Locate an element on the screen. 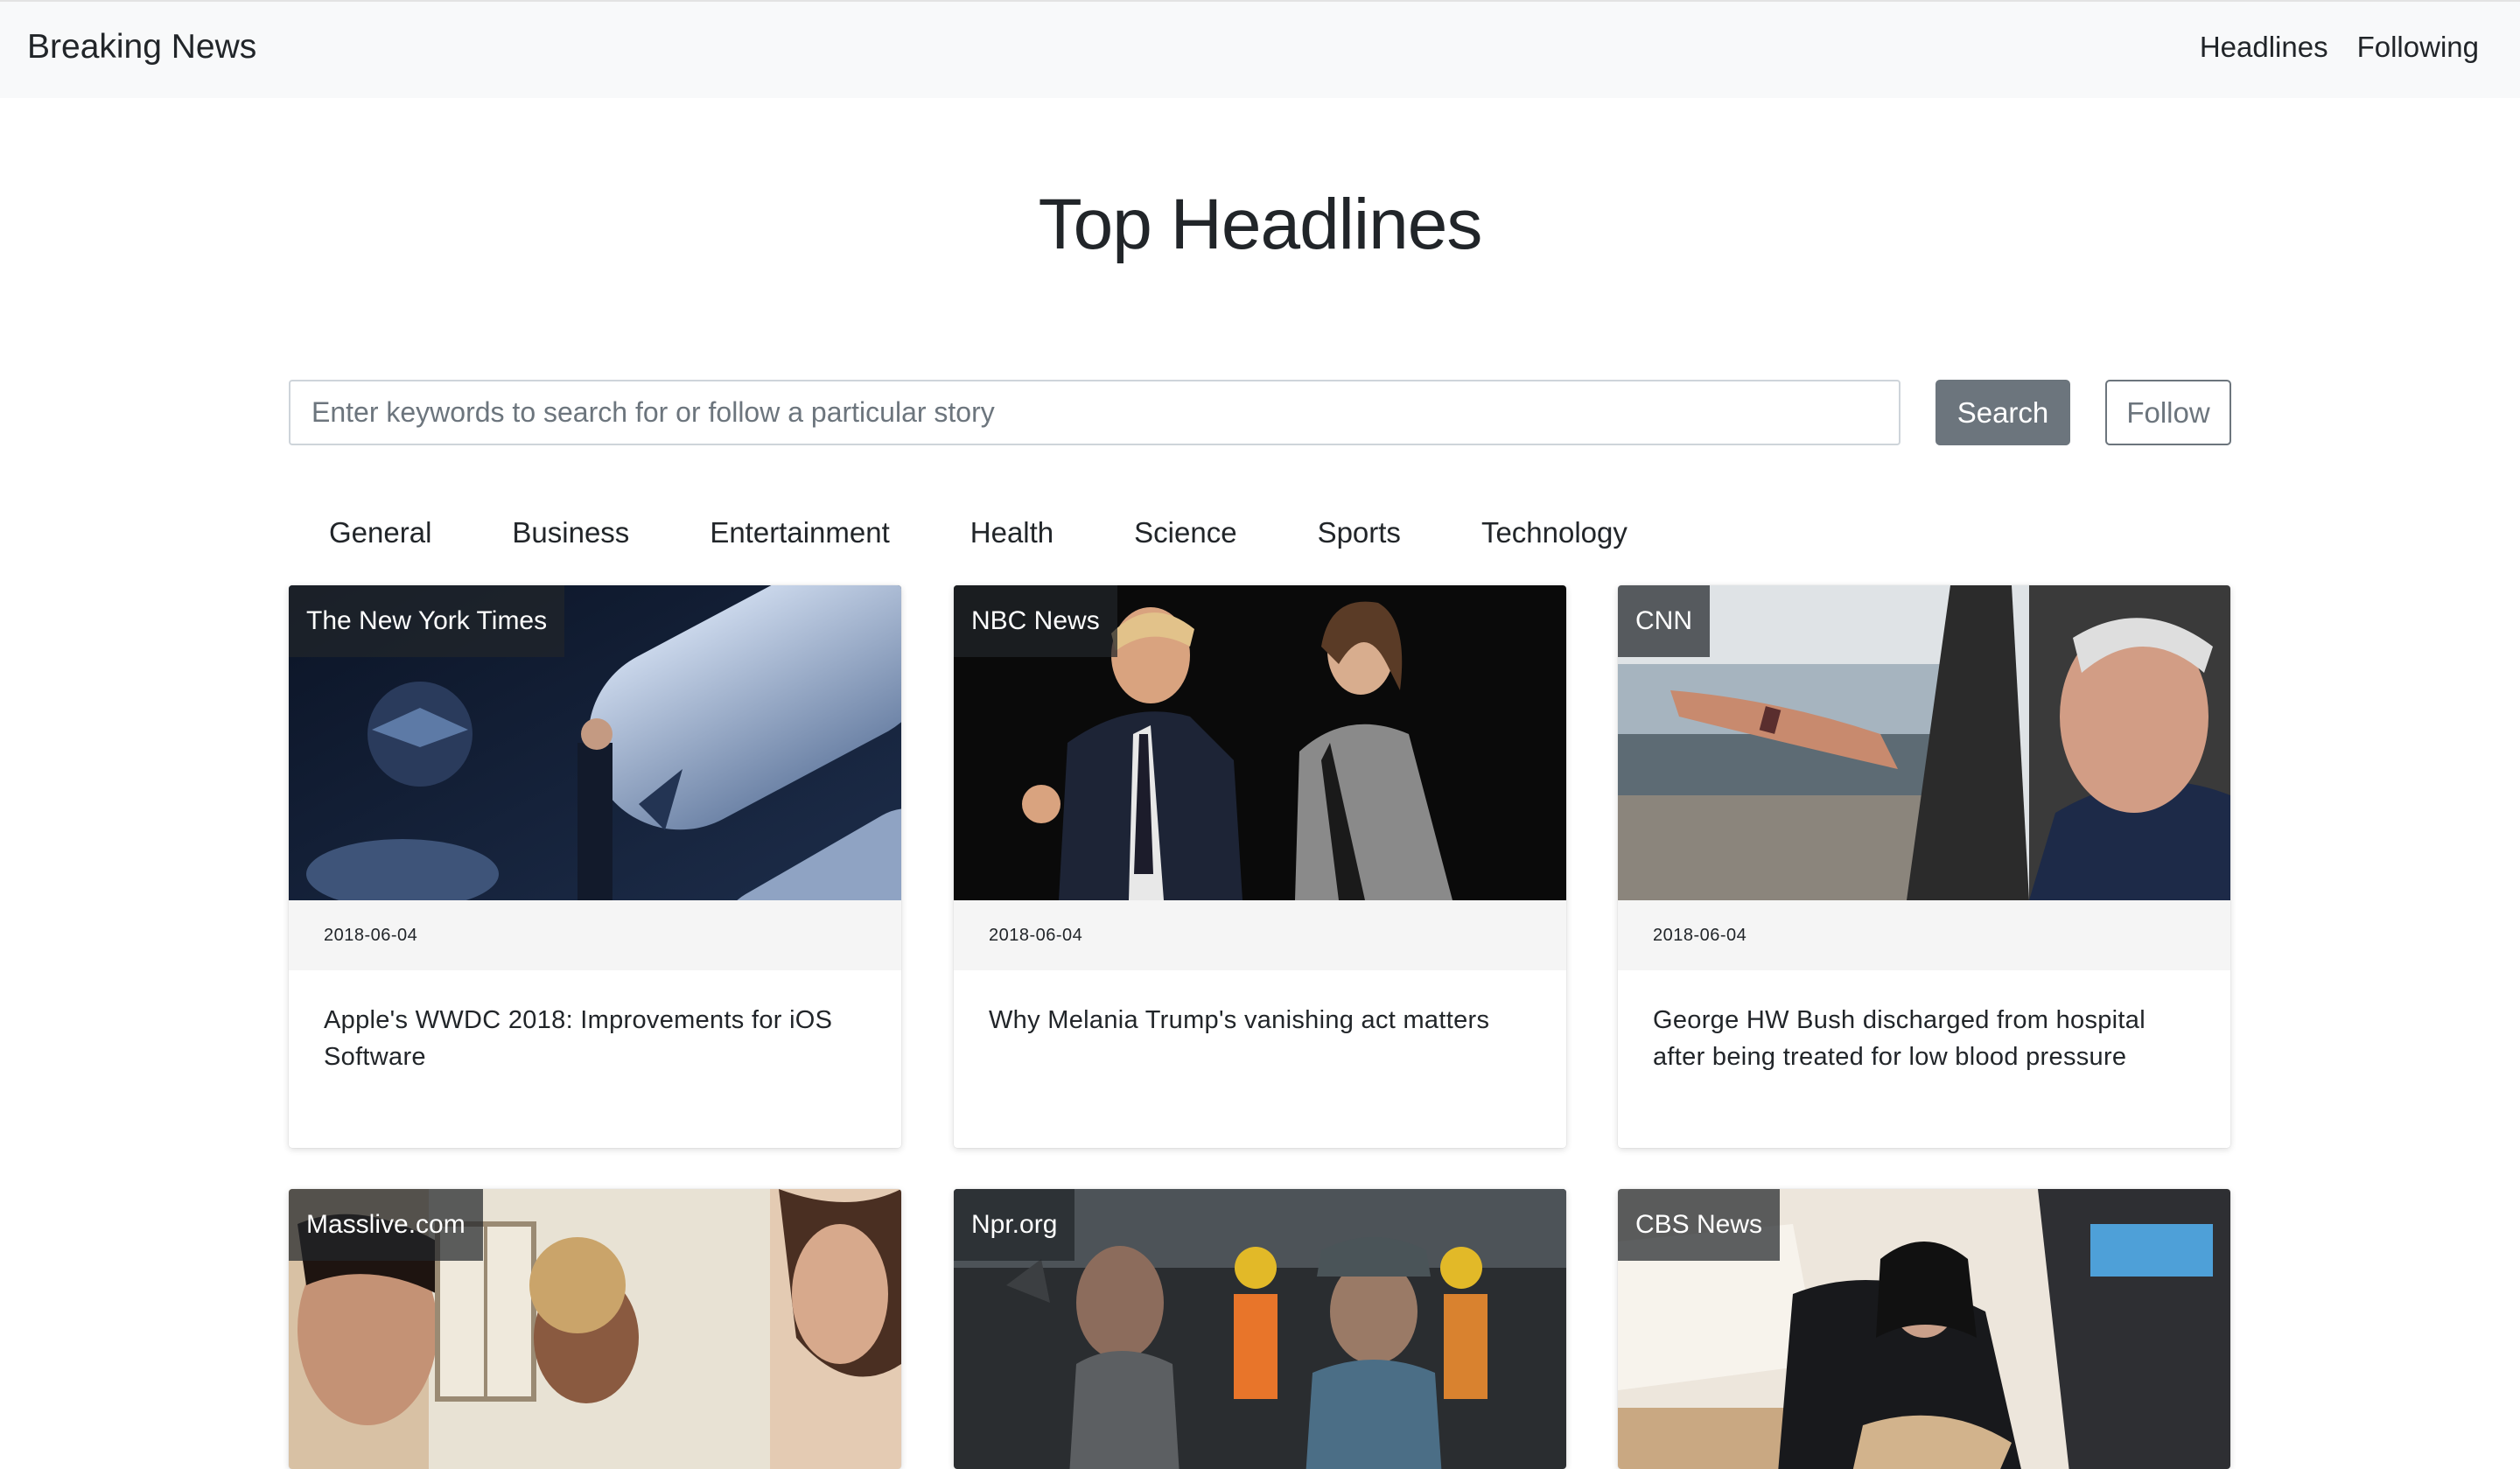 The height and width of the screenshot is (1469, 2520). article-image: The New York Times is located at coordinates (595, 743).